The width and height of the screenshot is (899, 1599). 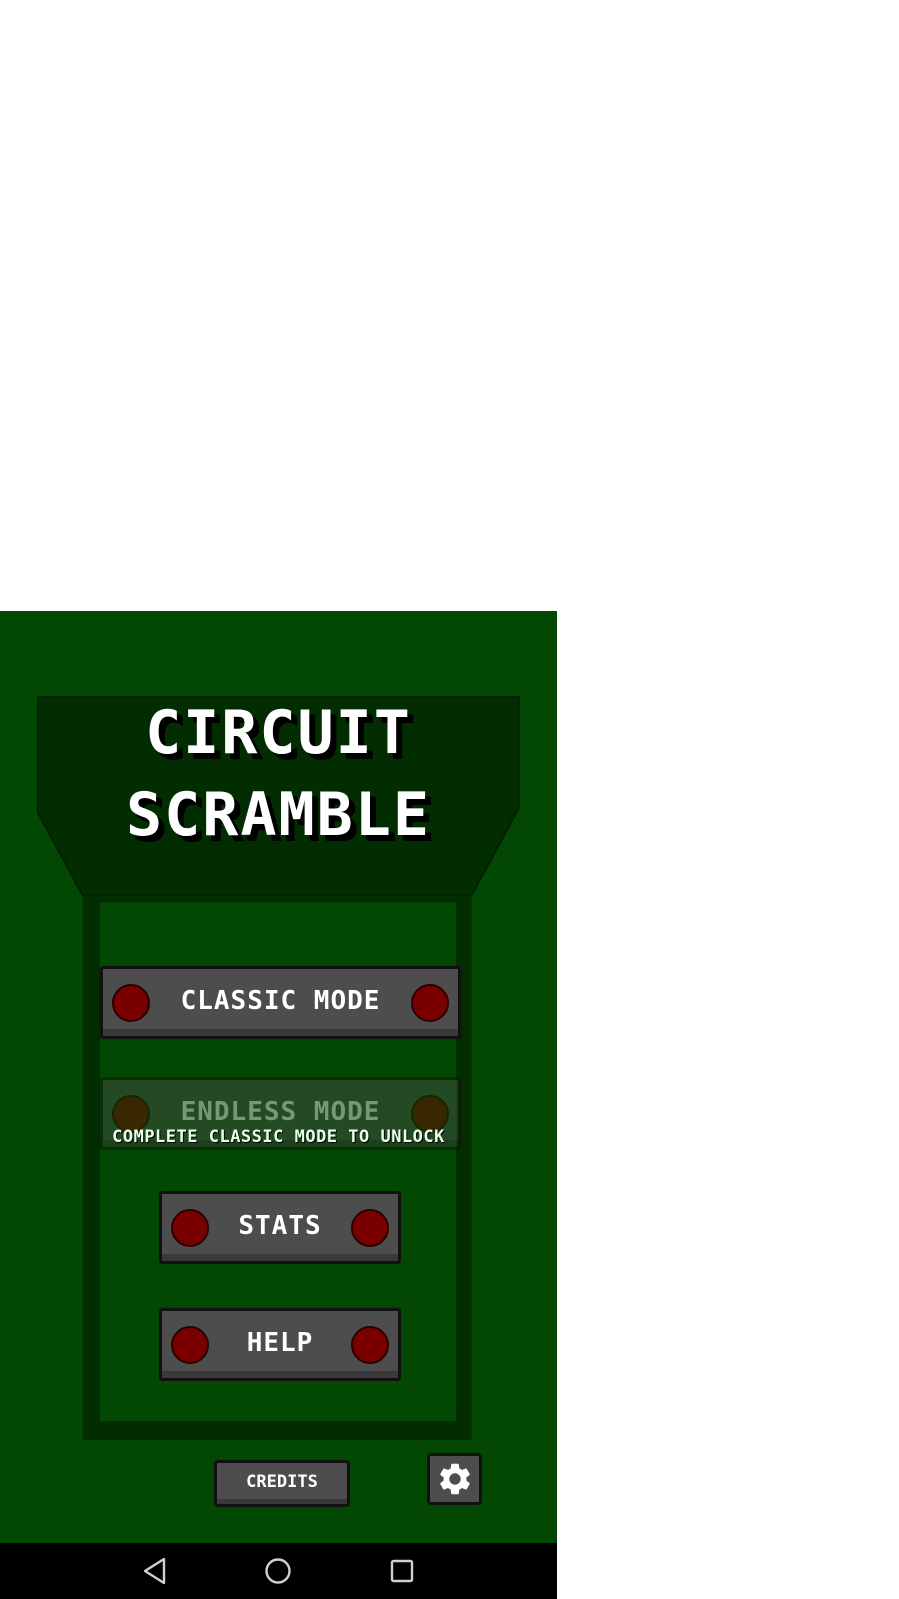 I want to click on nav-home-button, so click(x=278, y=1571).